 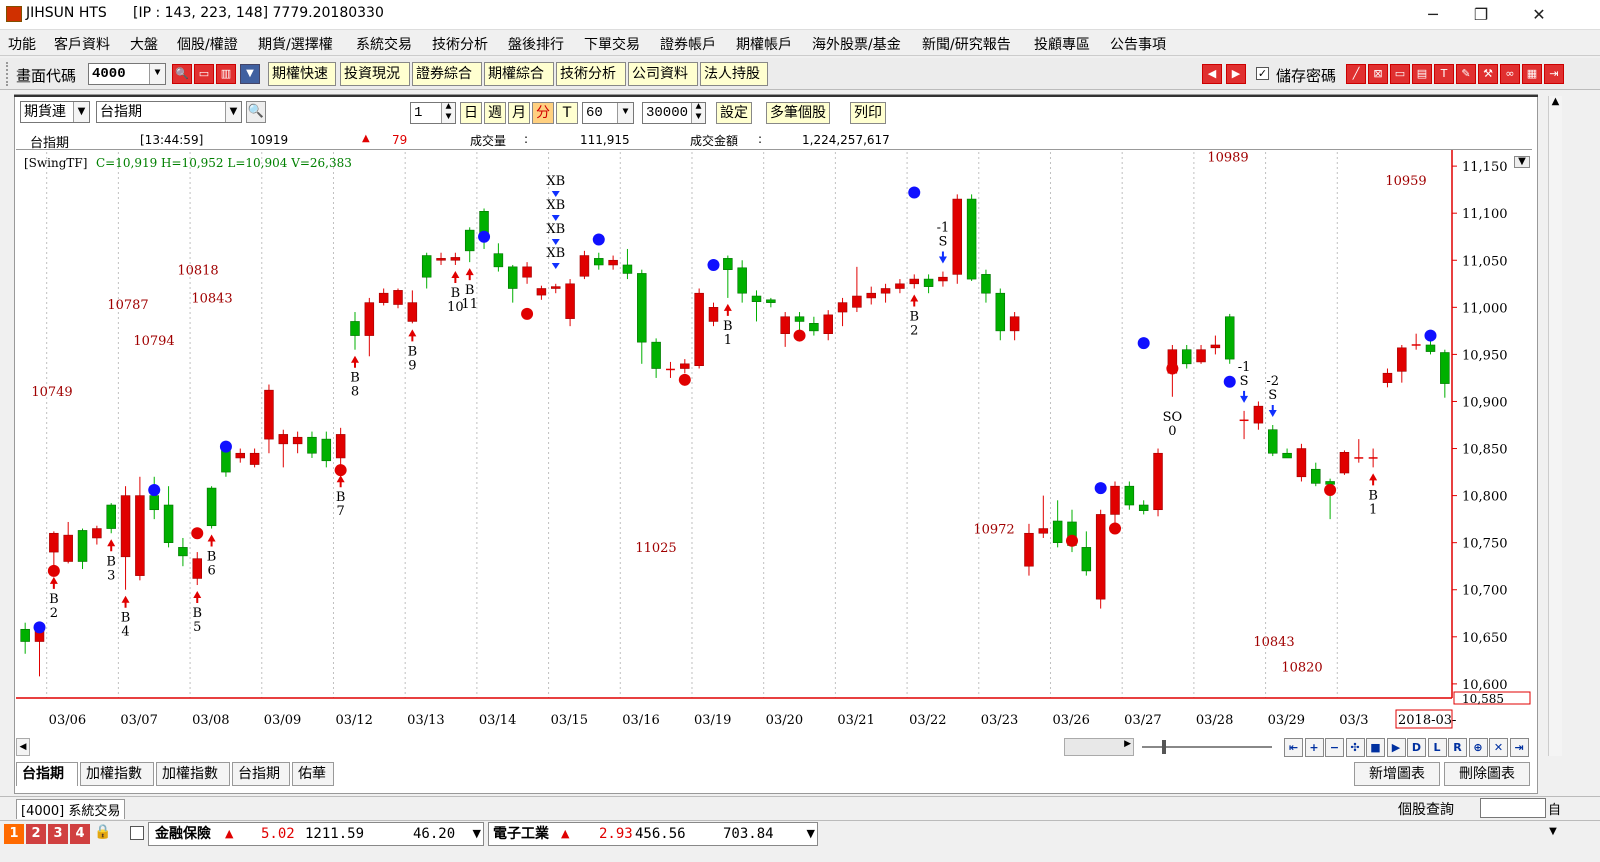 I want to click on ticker-dropdown-icon: ▼, so click(x=1553, y=834).